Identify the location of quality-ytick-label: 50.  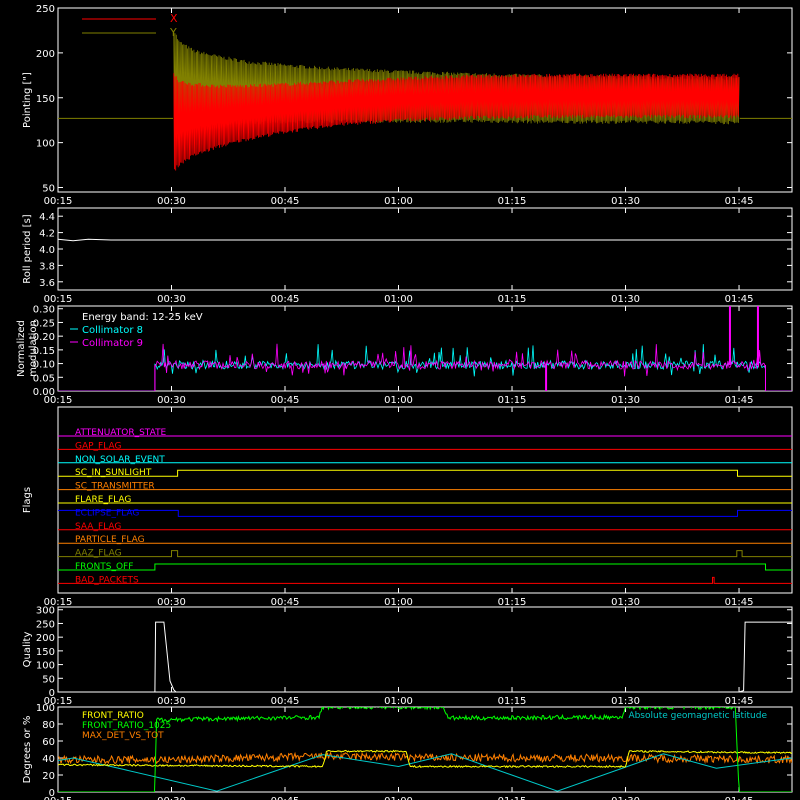
(48, 679).